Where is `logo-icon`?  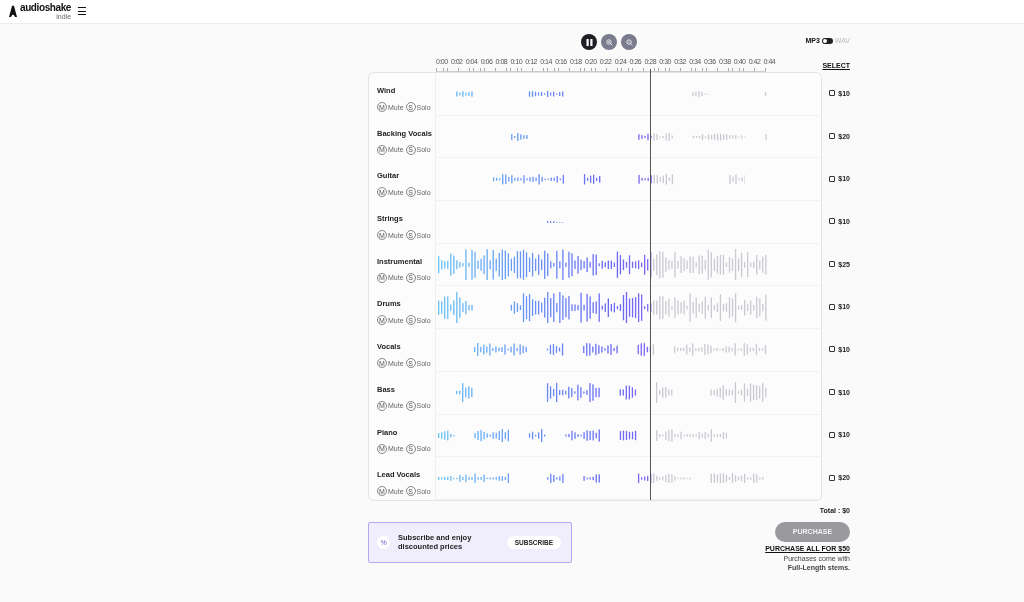
logo-icon is located at coordinates (13, 11).